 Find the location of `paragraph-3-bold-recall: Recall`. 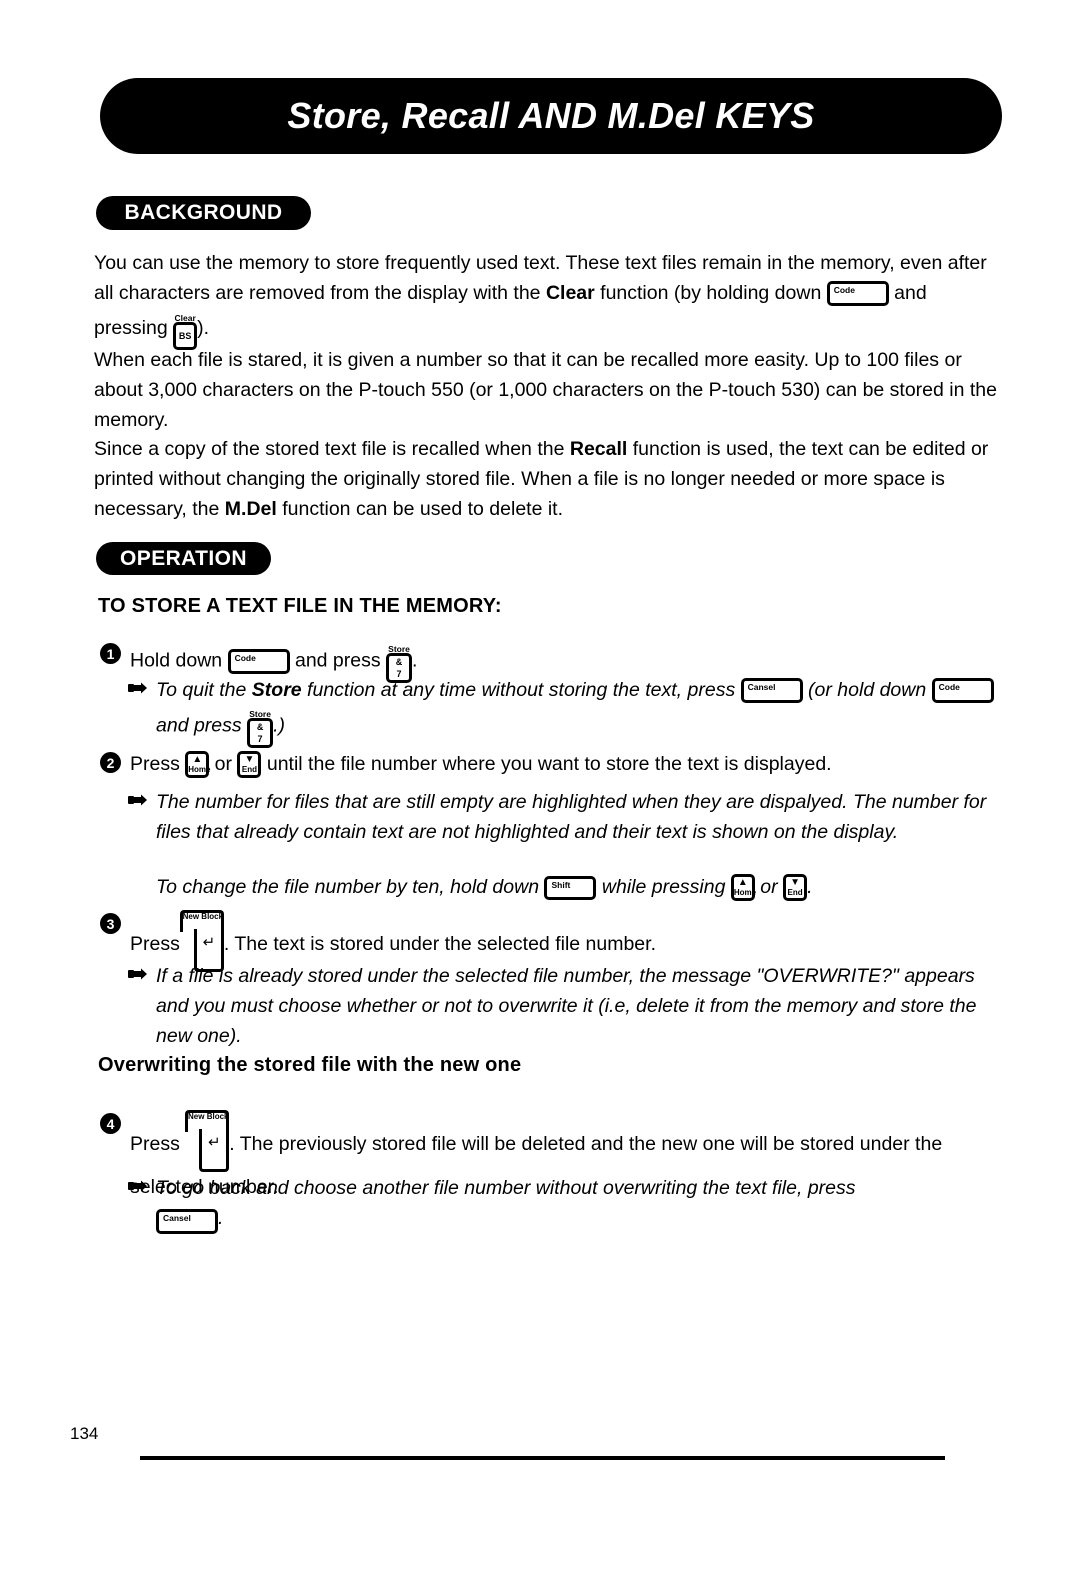

paragraph-3-bold-recall: Recall is located at coordinates (598, 449).